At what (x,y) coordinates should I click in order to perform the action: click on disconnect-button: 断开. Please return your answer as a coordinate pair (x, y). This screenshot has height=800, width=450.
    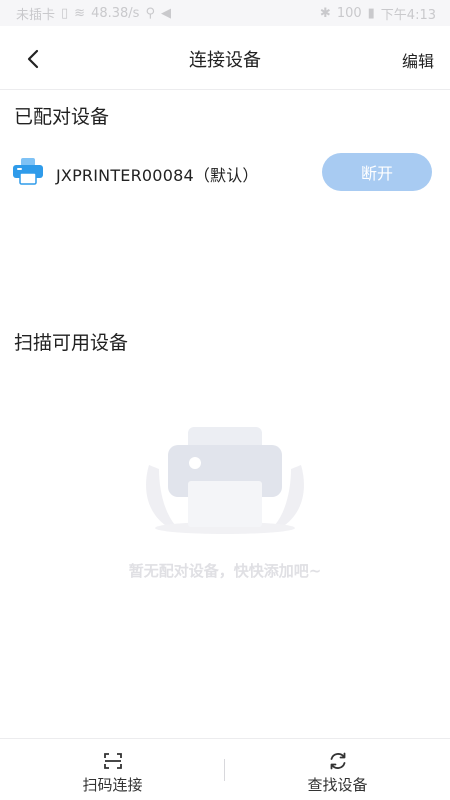
    Looking at the image, I should click on (377, 172).